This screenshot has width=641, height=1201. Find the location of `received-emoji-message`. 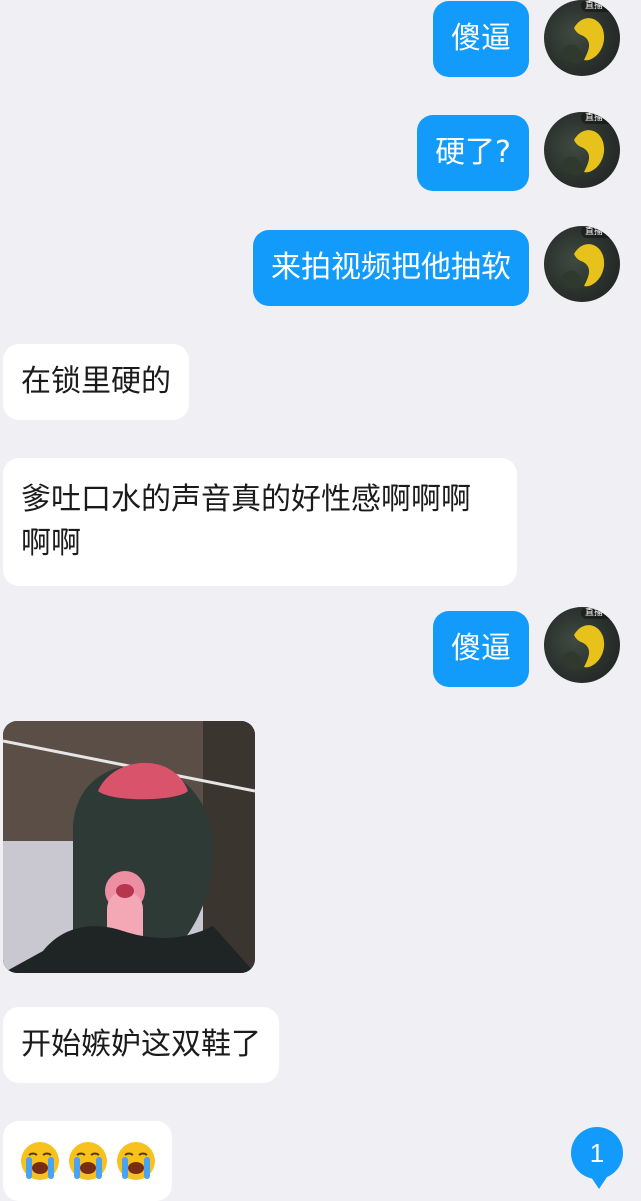

received-emoji-message is located at coordinates (87, 1161).